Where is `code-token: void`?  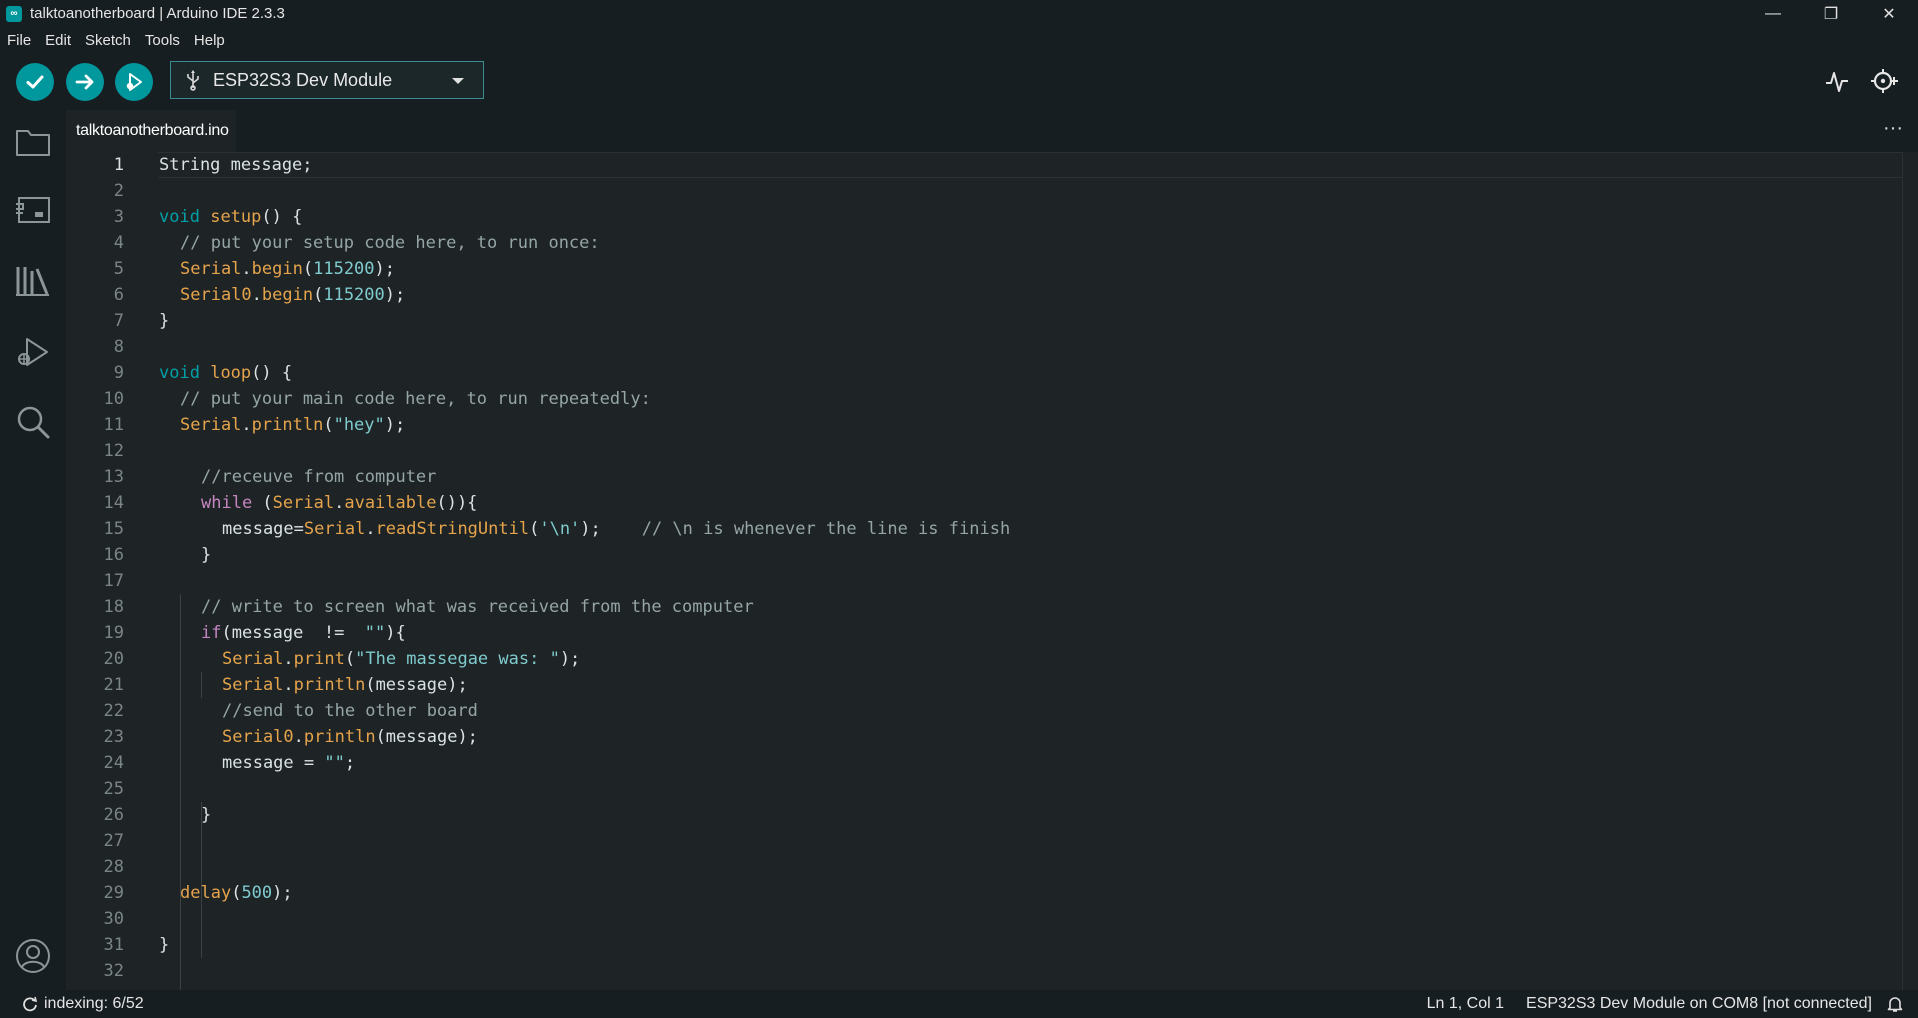 code-token: void is located at coordinates (179, 373).